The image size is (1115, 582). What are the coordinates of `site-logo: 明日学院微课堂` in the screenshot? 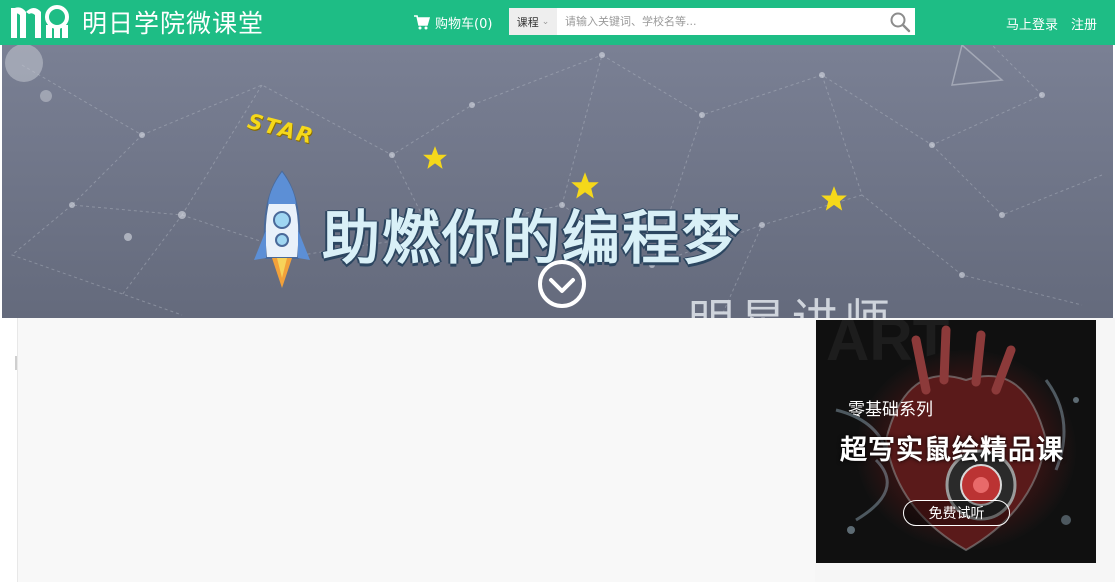 It's located at (137, 22).